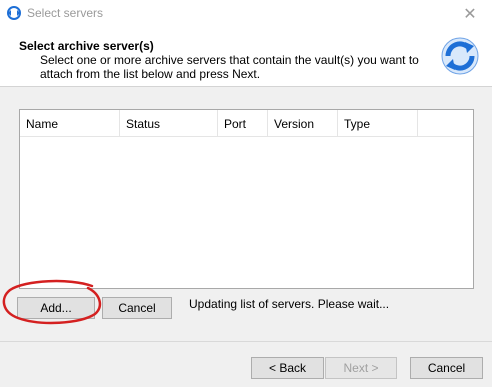  What do you see at coordinates (52, 302) in the screenshot?
I see `annotation-circle` at bounding box center [52, 302].